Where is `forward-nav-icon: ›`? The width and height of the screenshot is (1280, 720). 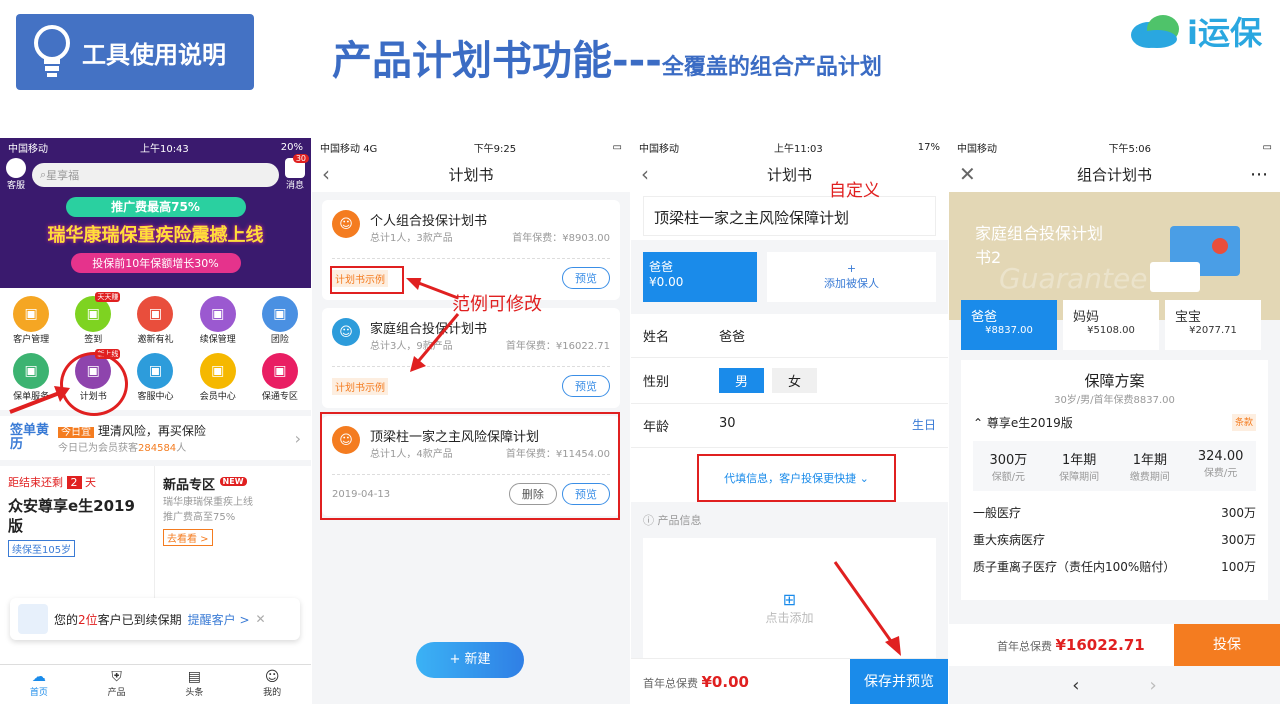
forward-nav-icon: › is located at coordinates (1153, 685).